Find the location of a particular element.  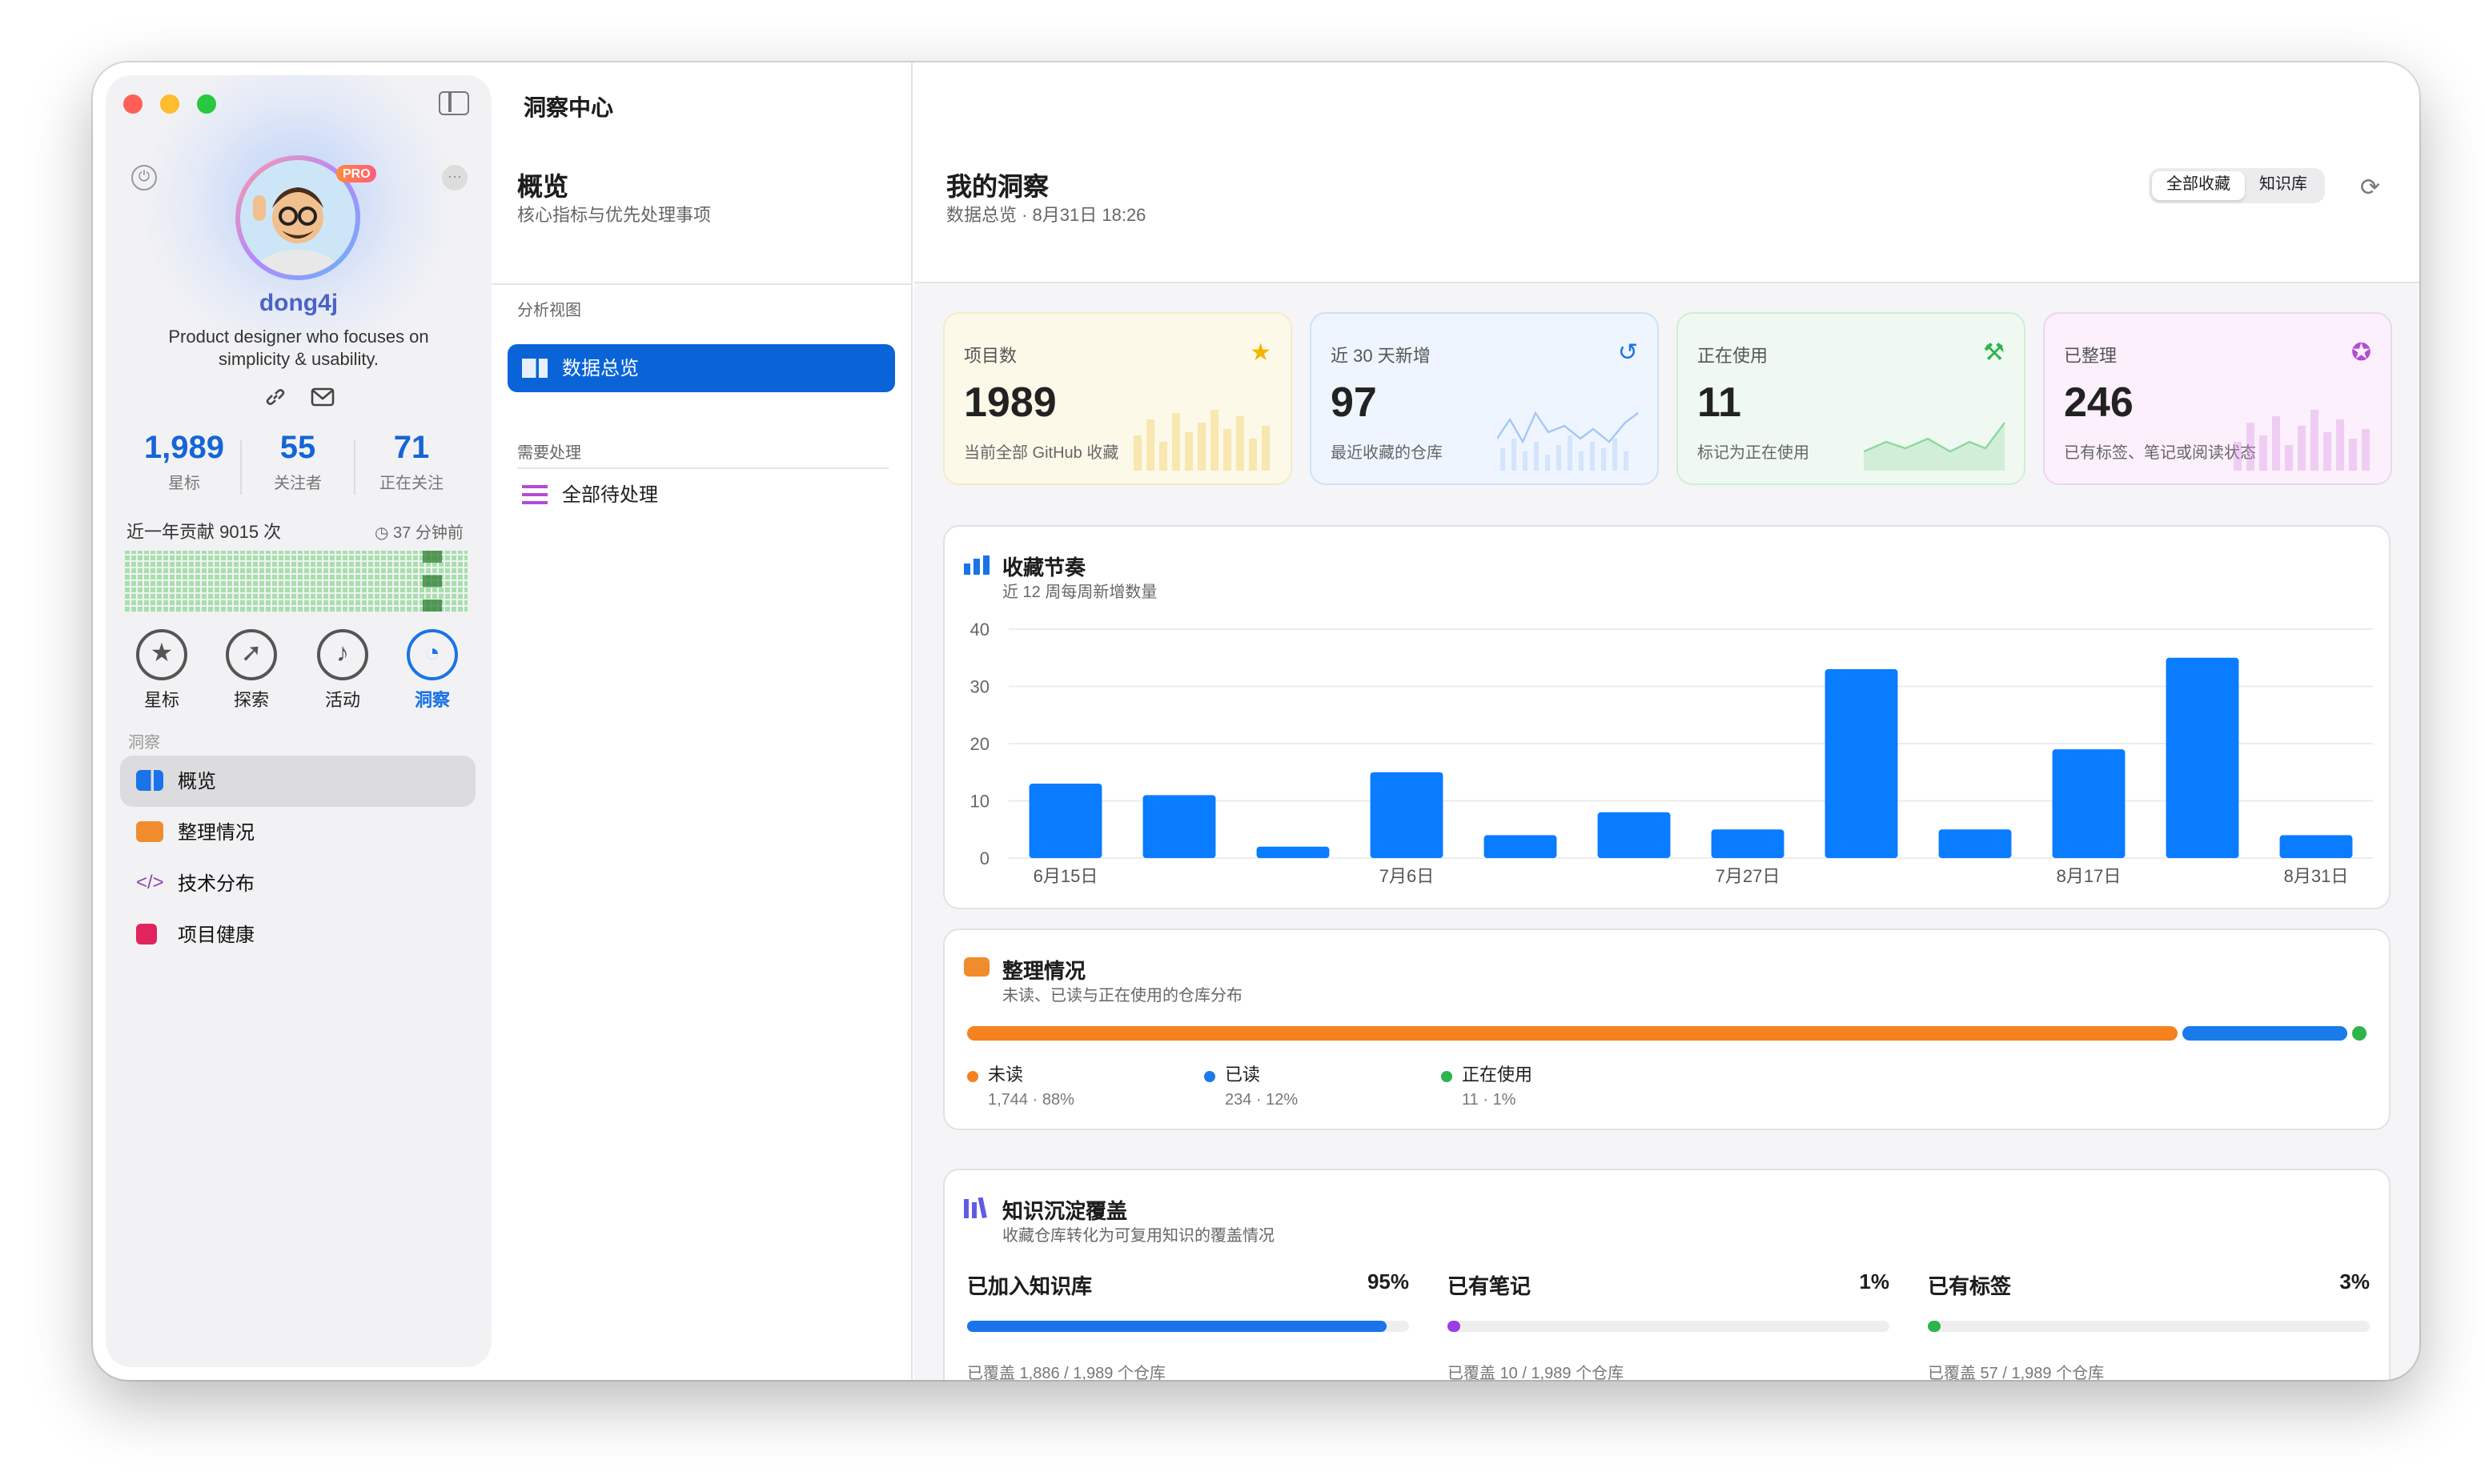

health-icon is located at coordinates (146, 934).